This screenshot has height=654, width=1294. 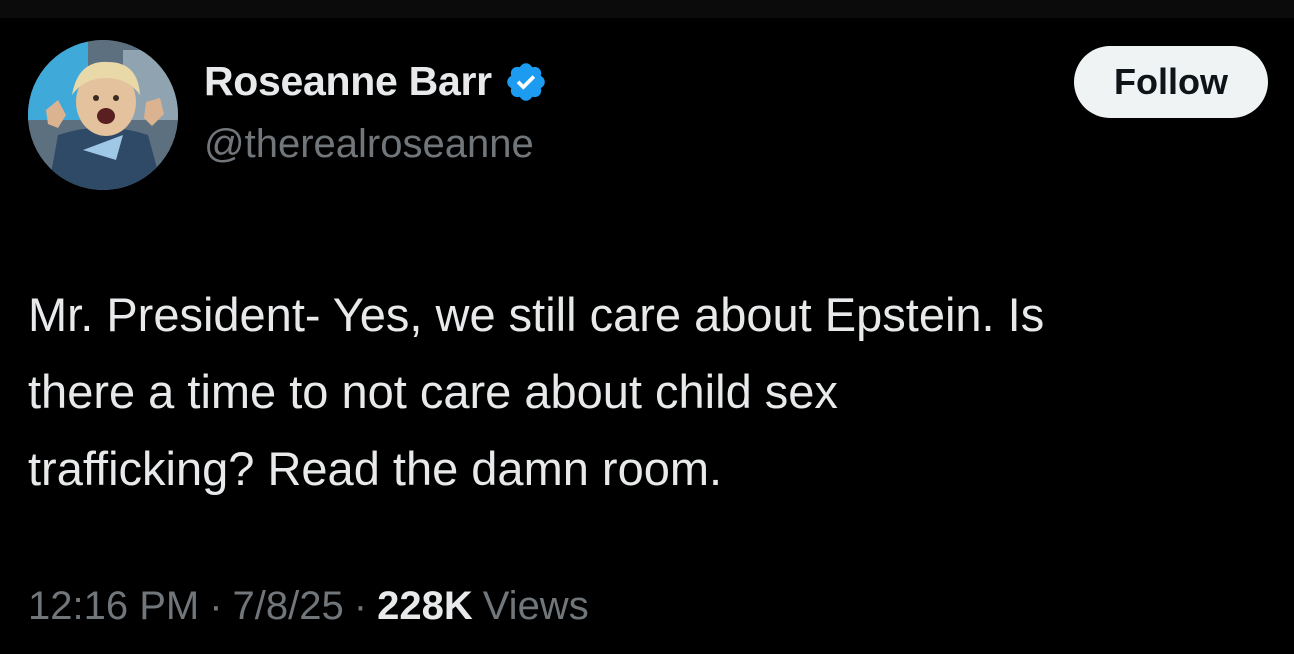 I want to click on top-bar, so click(x=647, y=9).